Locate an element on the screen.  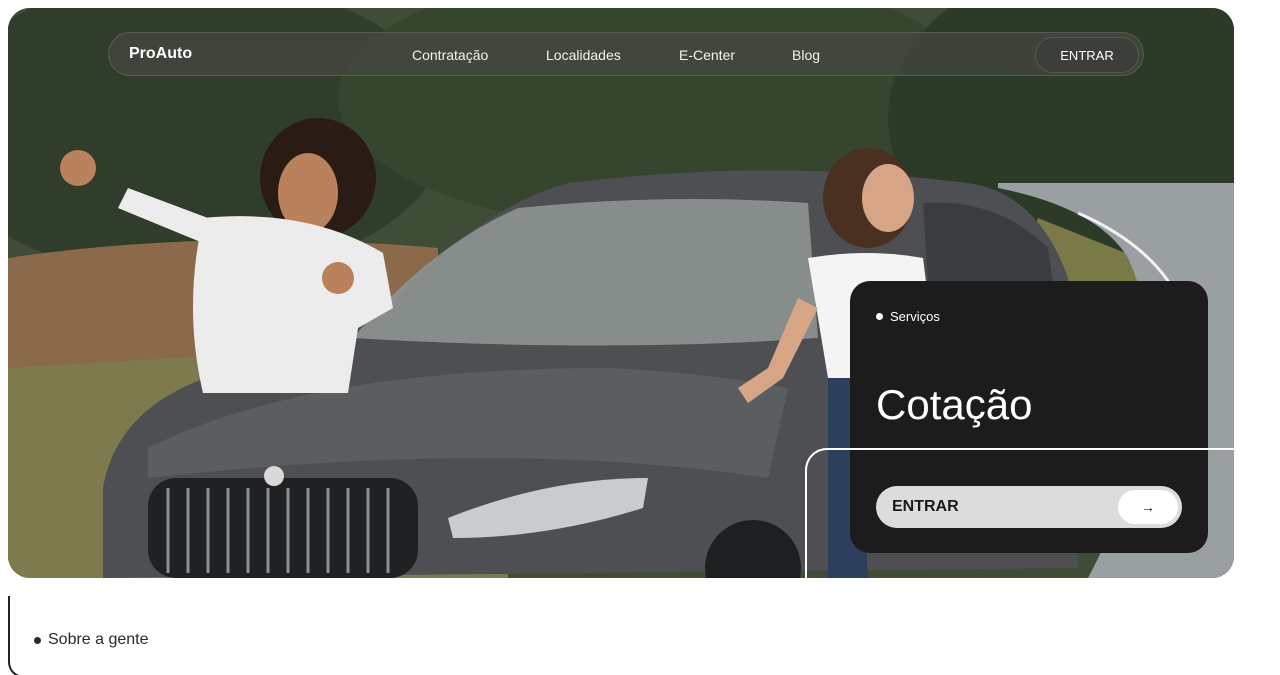
nav-links: Contratação Localidades E-Center Blog is located at coordinates (626, 55).